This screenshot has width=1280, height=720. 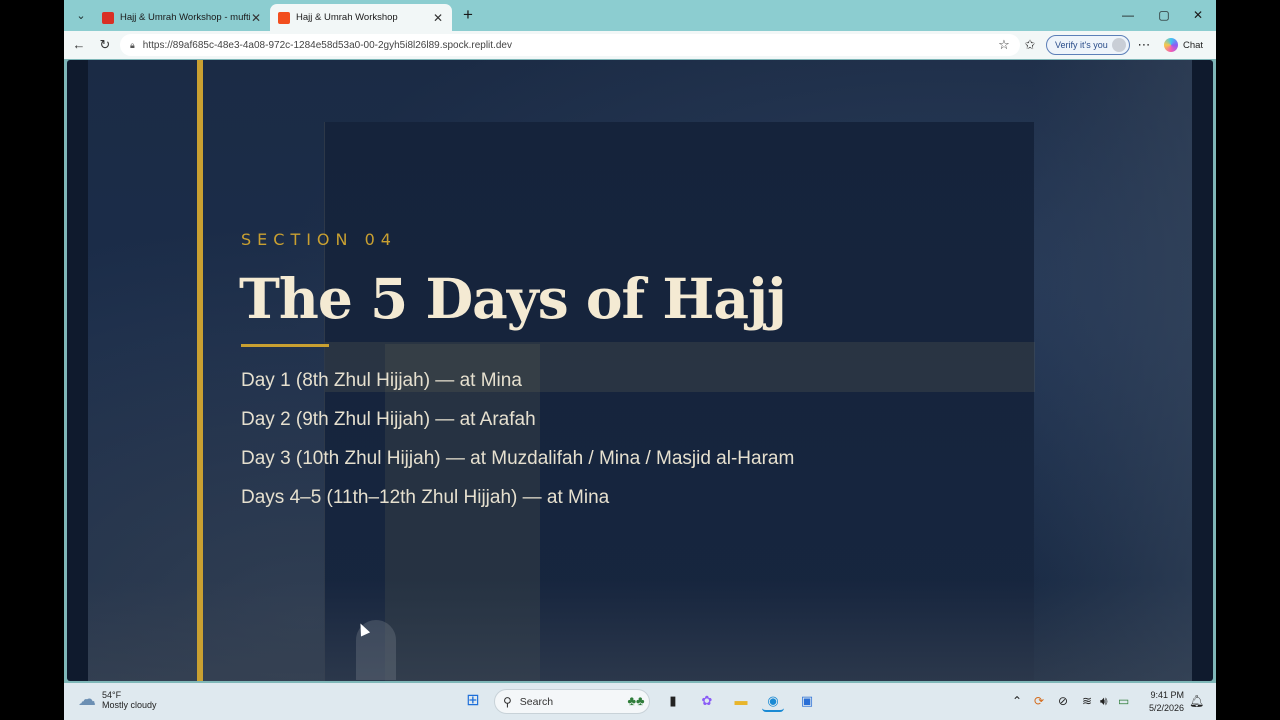 What do you see at coordinates (773, 701) in the screenshot?
I see `edge-browser-icon: ◉` at bounding box center [773, 701].